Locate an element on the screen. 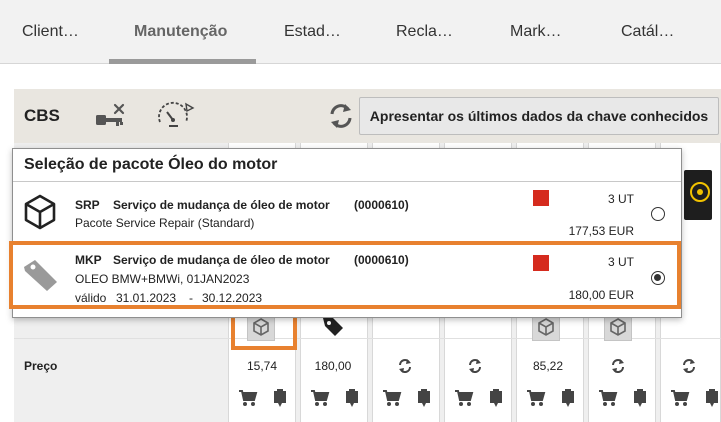  package-icon is located at coordinates (40, 214).